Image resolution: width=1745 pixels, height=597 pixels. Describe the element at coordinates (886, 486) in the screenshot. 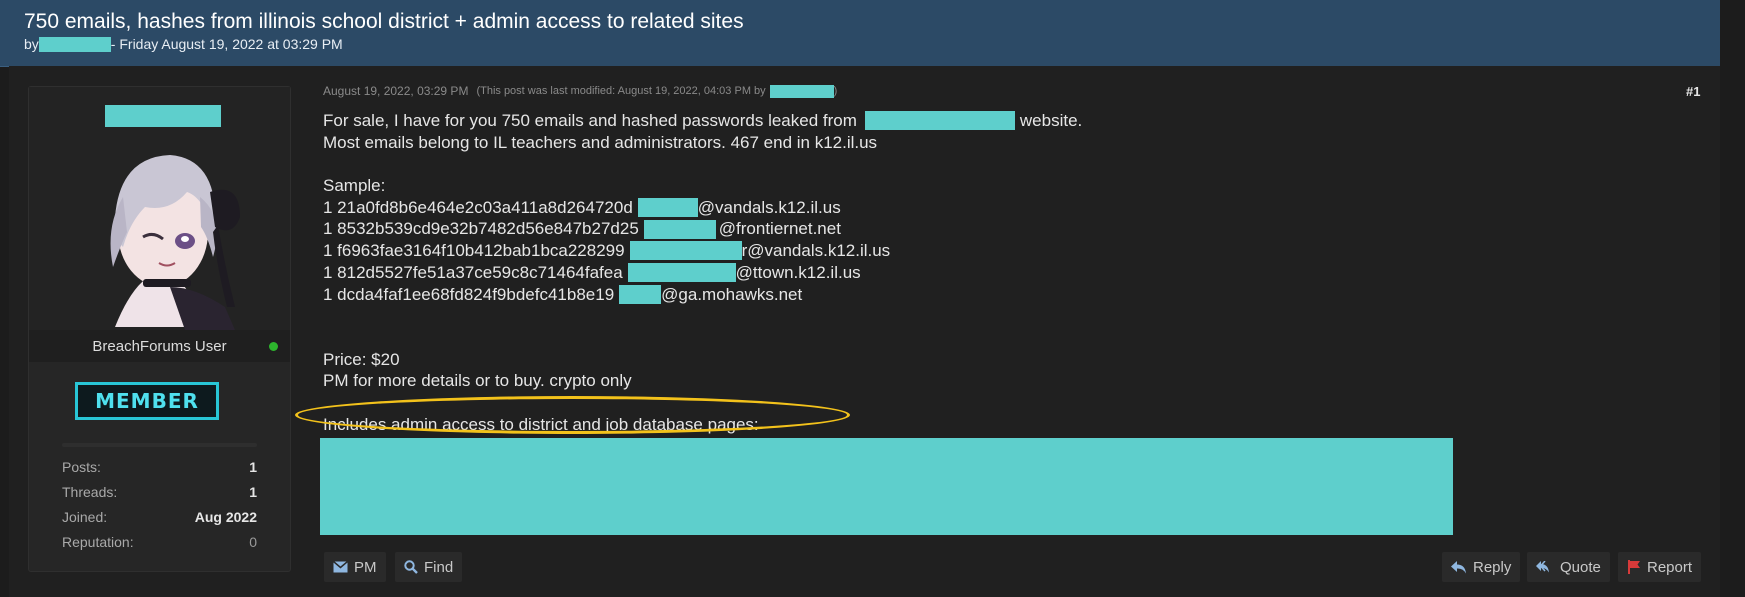

I see `links-redaction` at that location.